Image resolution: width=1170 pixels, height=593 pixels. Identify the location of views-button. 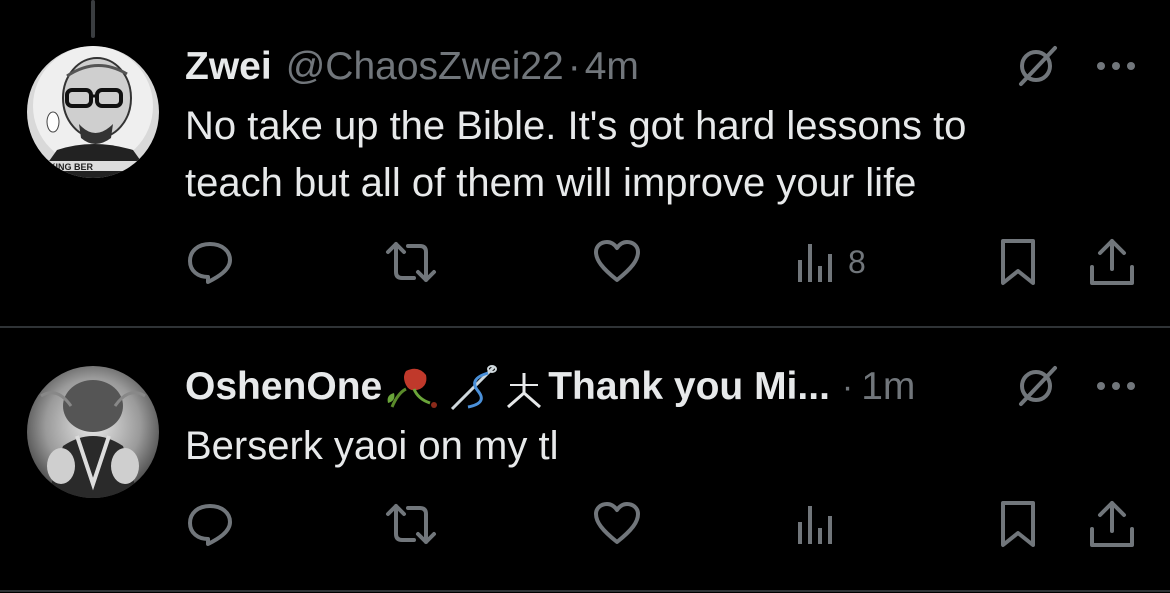
(817, 524).